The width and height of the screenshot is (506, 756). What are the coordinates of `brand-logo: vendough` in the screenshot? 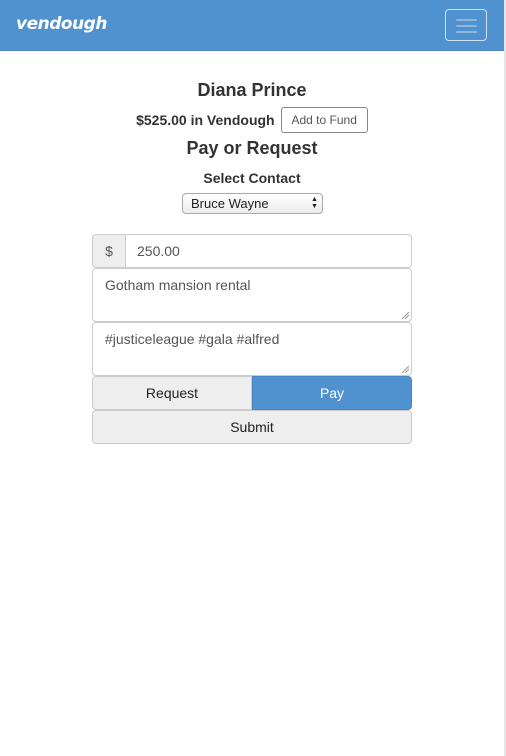 It's located at (61, 24).